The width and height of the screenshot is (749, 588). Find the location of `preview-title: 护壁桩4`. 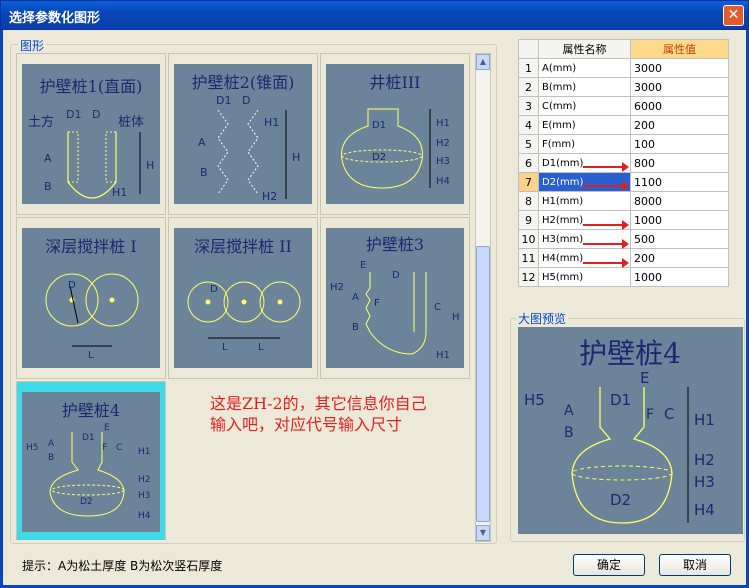

preview-title: 护壁桩4 is located at coordinates (630, 353).